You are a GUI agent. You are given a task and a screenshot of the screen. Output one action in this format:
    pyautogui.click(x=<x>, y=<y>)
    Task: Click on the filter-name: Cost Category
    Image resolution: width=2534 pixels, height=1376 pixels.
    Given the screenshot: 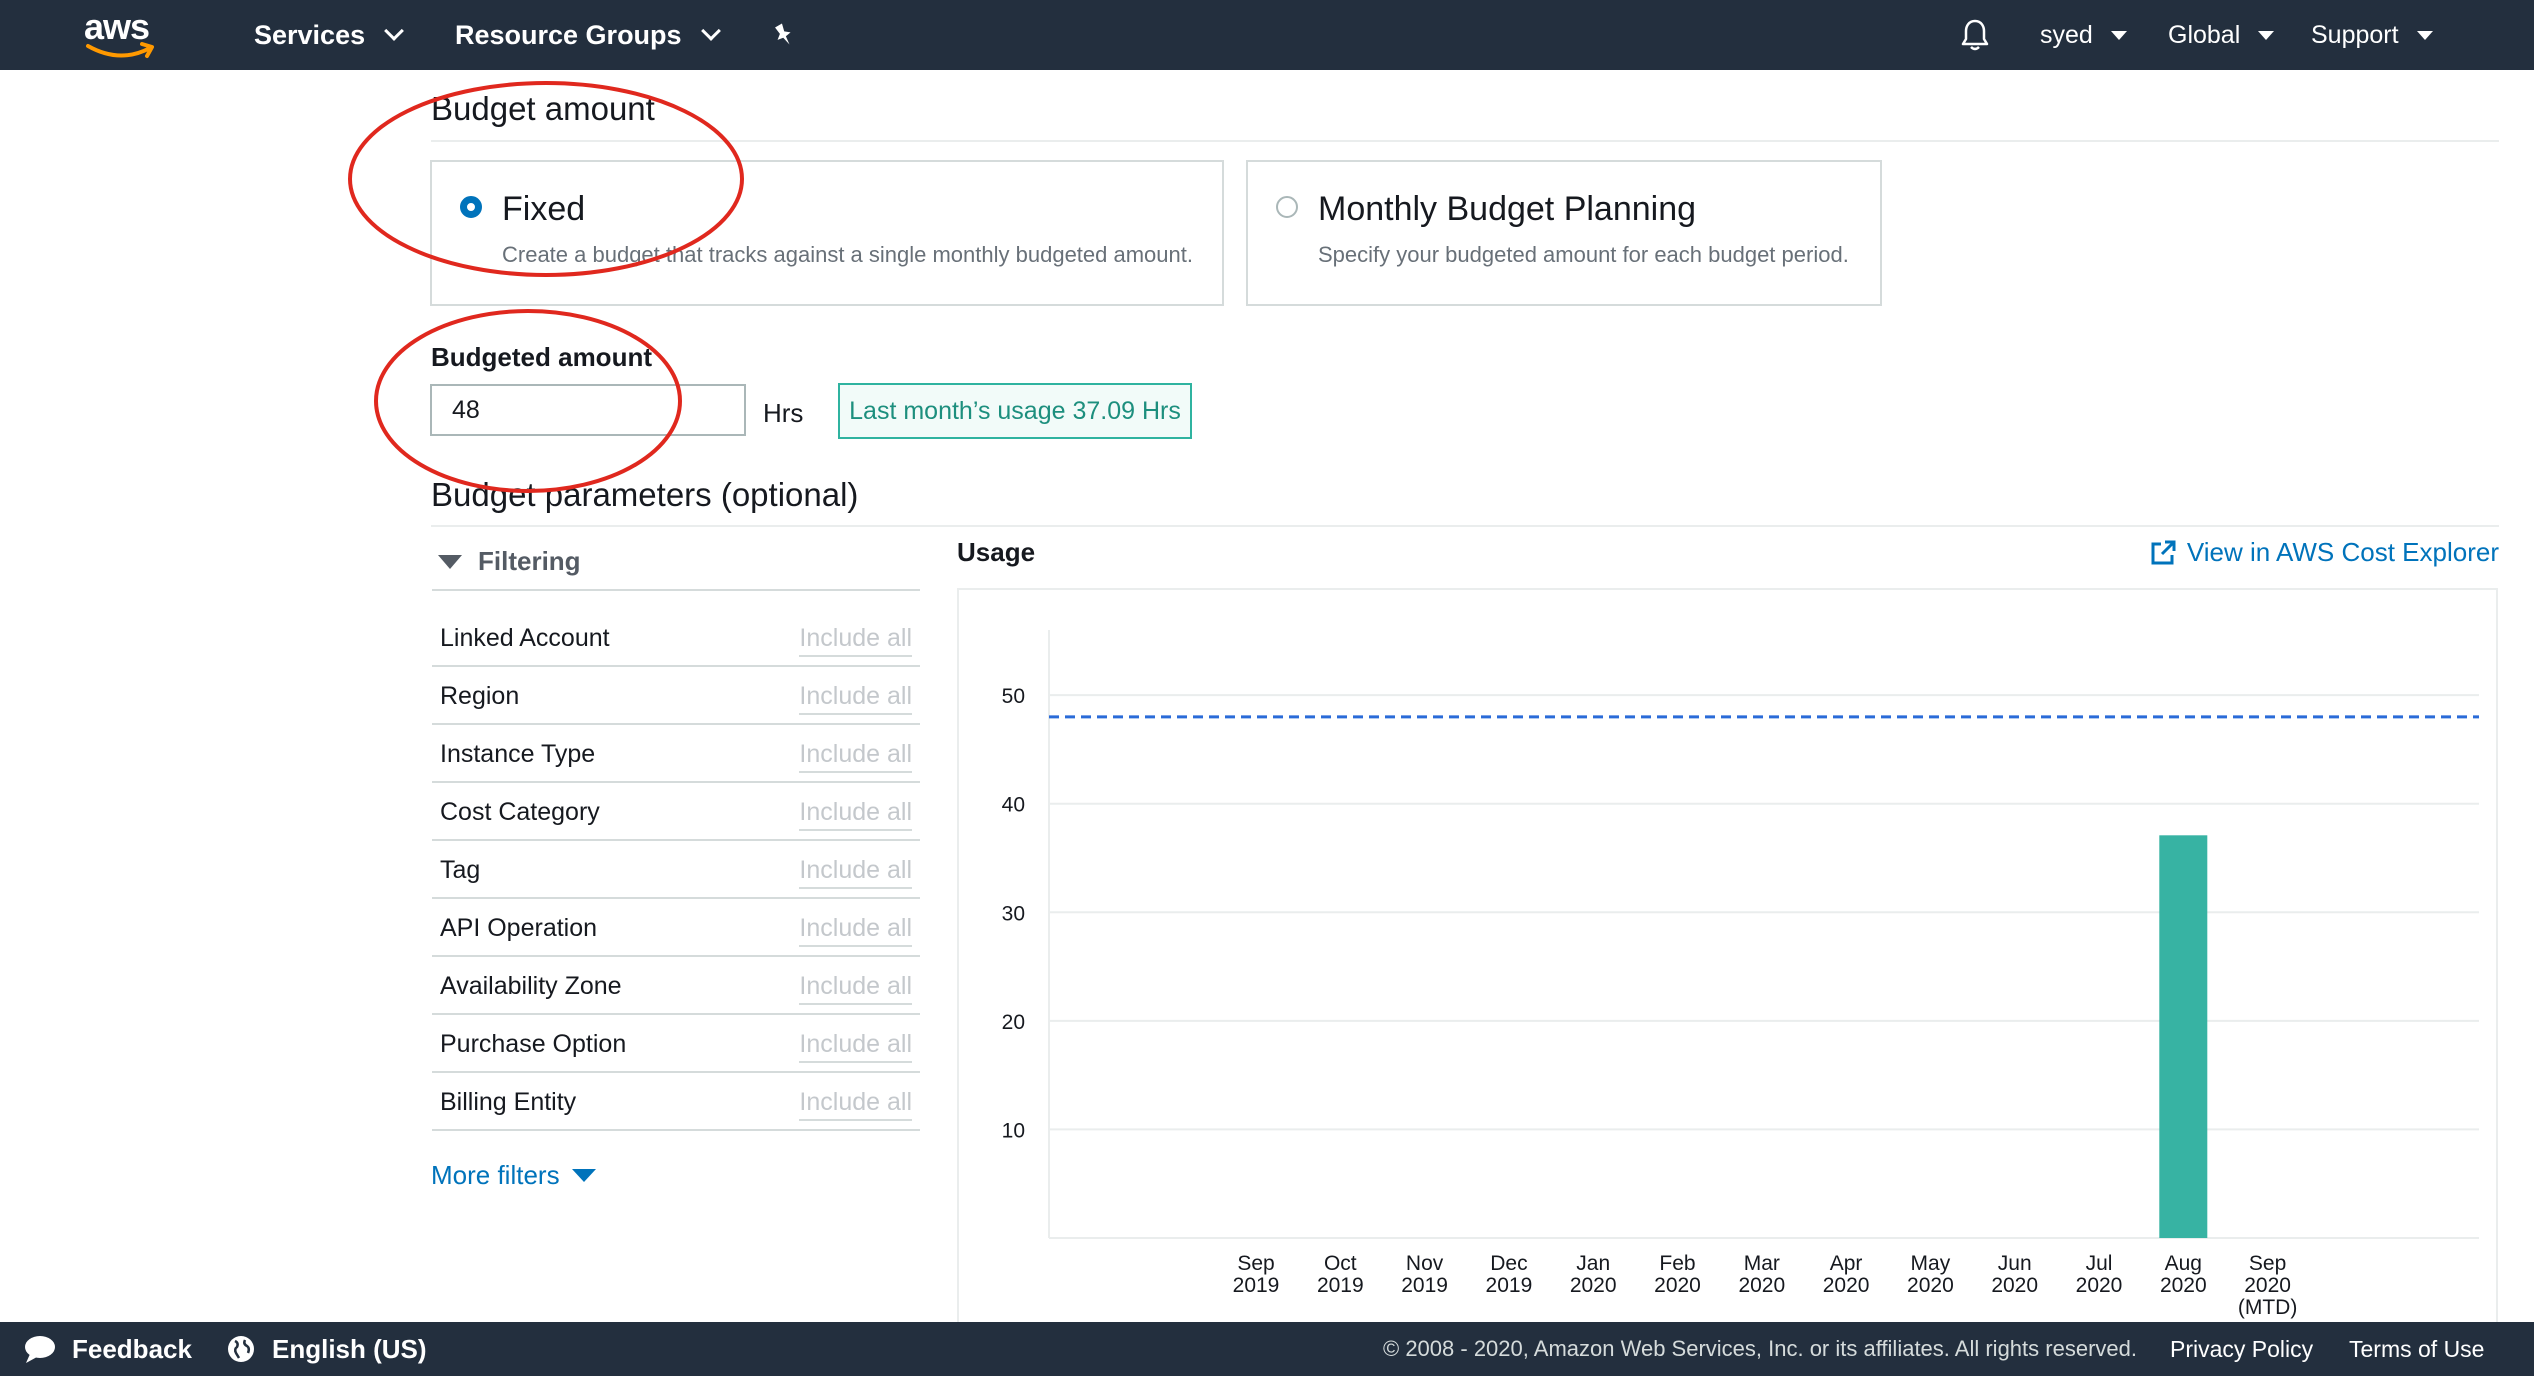 What is the action you would take?
    pyautogui.click(x=520, y=812)
    